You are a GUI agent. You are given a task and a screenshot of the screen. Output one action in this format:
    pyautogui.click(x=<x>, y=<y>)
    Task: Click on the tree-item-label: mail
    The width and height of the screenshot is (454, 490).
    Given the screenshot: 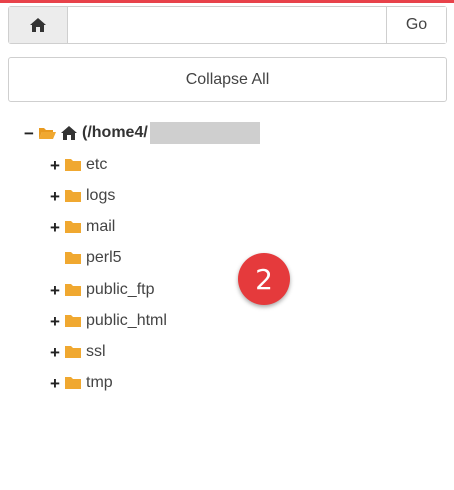 What is the action you would take?
    pyautogui.click(x=101, y=226)
    